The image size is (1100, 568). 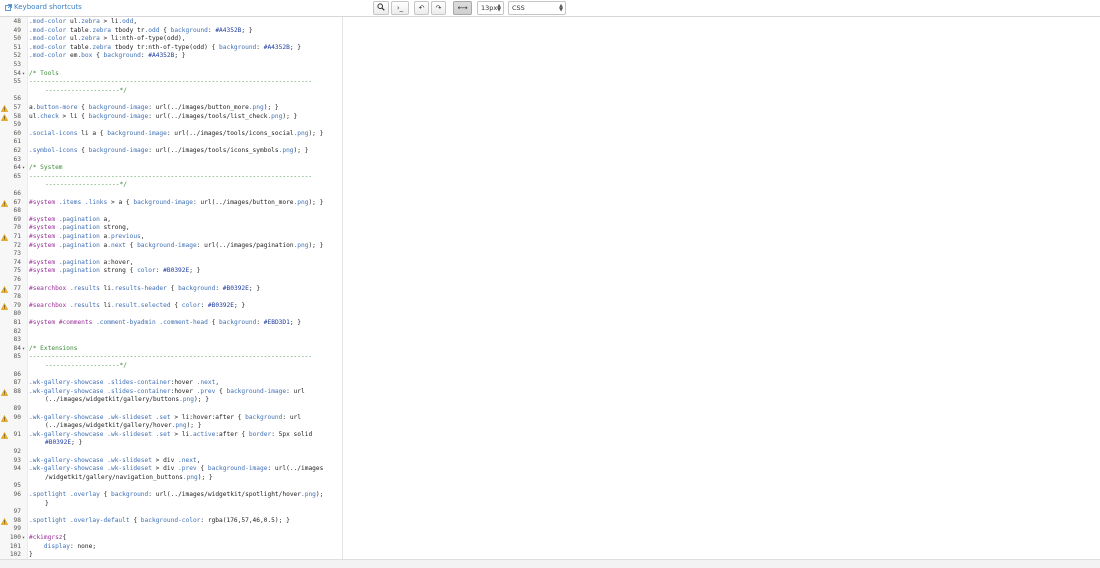 I want to click on code-line: }, so click(x=171, y=504).